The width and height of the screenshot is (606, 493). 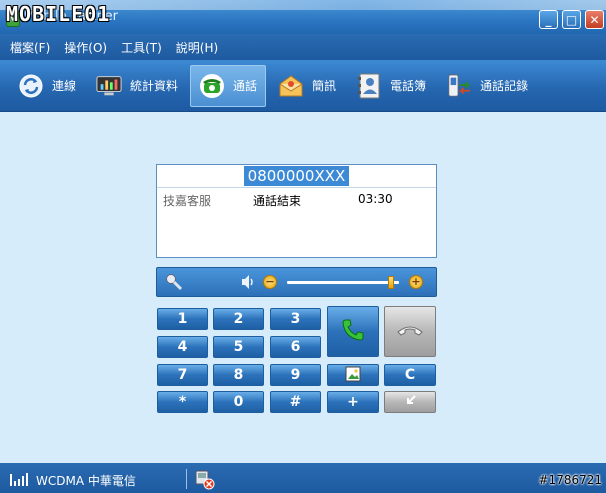 I want to click on toolbar-statistics: 統計資料, so click(x=137, y=86).